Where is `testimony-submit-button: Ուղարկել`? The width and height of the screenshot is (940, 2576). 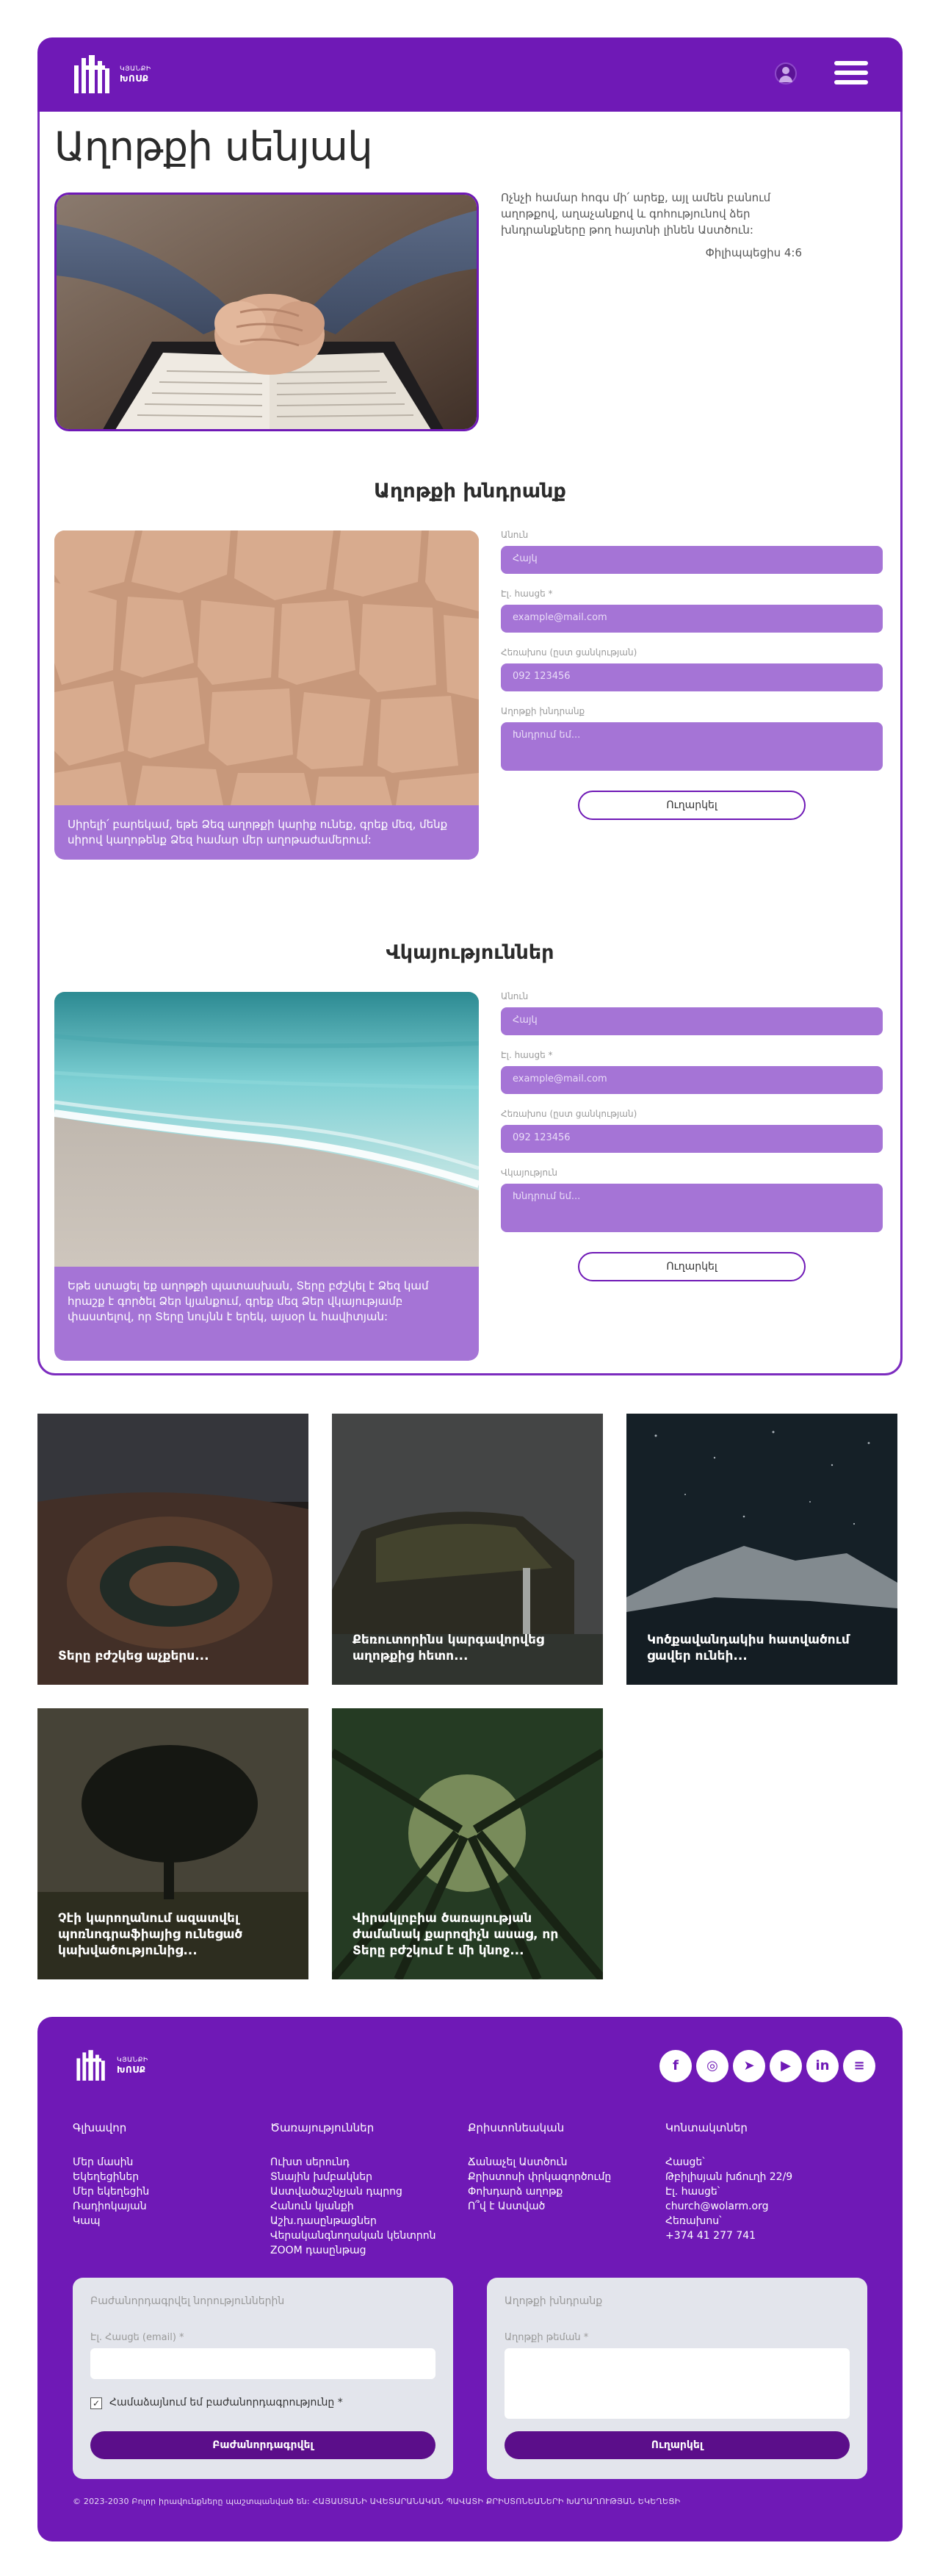
testimony-submit-button: Ուղարկել is located at coordinates (692, 1266).